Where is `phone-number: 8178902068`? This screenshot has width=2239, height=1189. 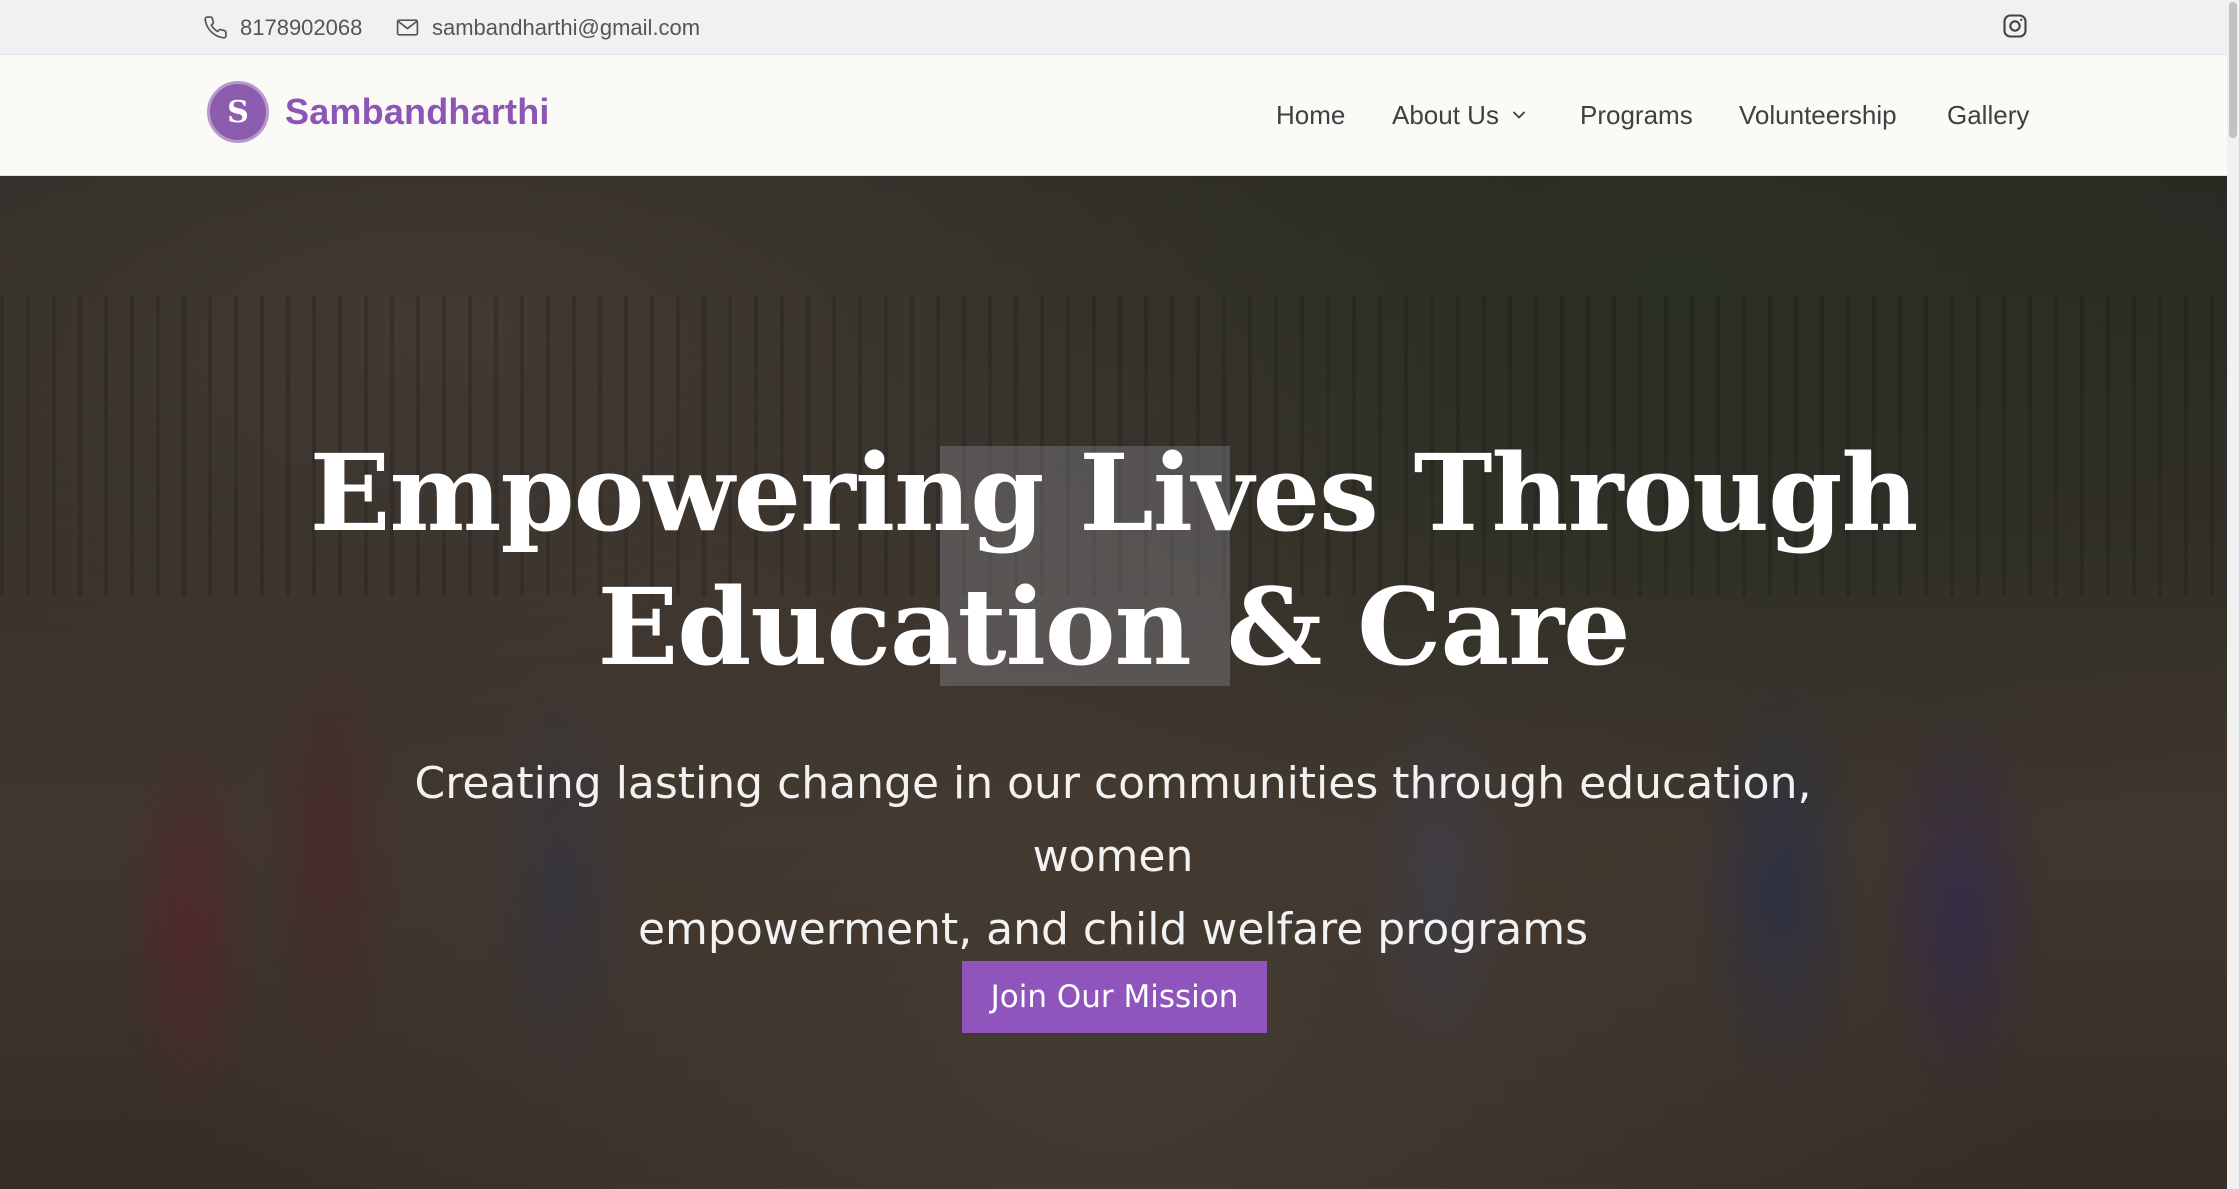 phone-number: 8178902068 is located at coordinates (301, 27).